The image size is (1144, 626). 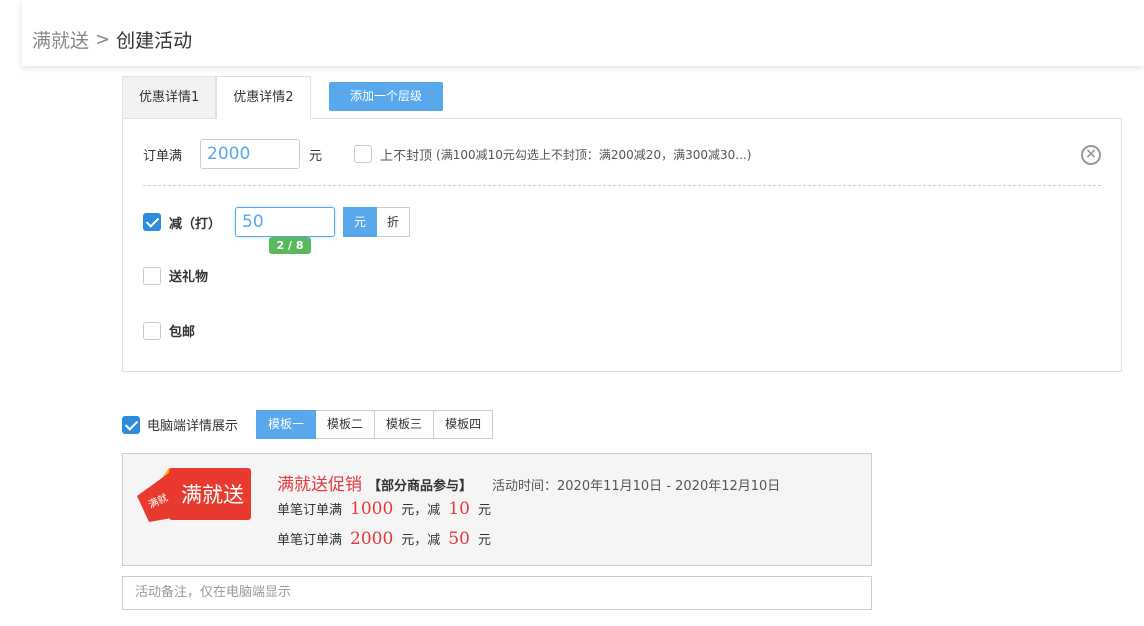 I want to click on promo-logo-icon: 满就 满就送, so click(x=194, y=495).